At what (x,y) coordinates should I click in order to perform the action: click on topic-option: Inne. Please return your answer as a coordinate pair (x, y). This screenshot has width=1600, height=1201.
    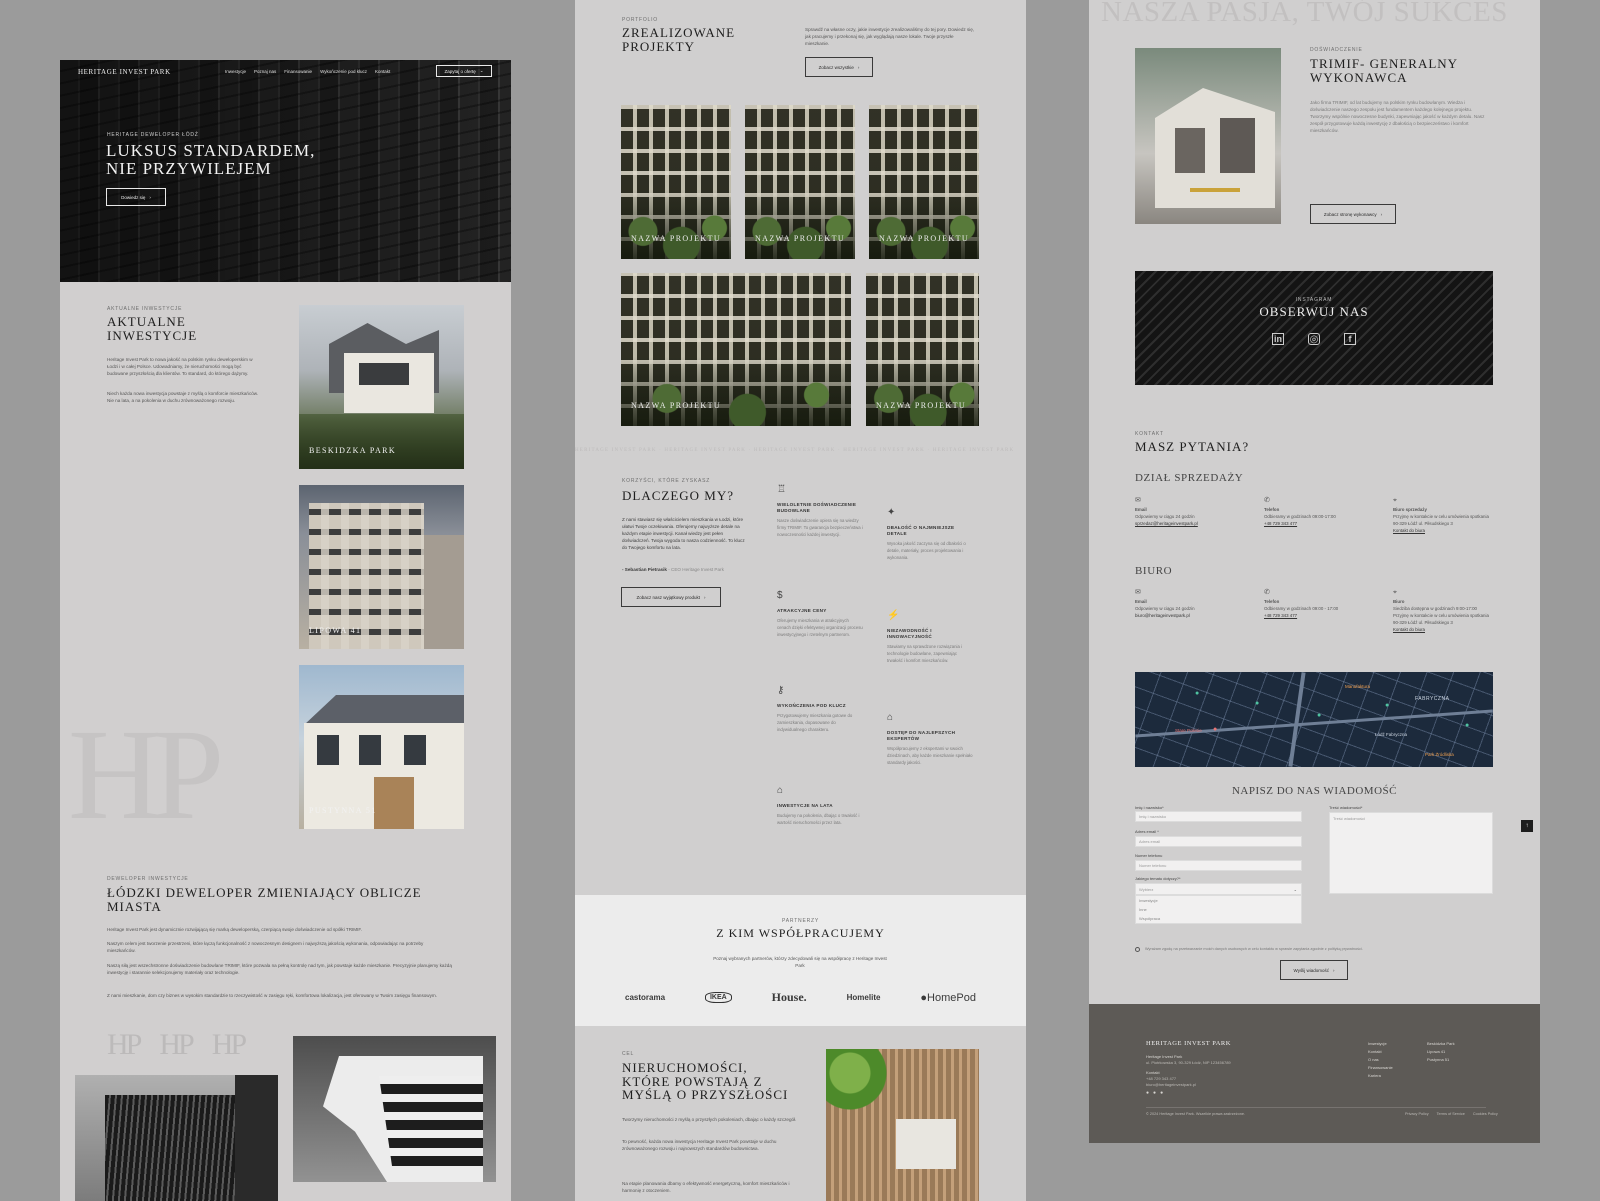
    Looking at the image, I should click on (1218, 909).